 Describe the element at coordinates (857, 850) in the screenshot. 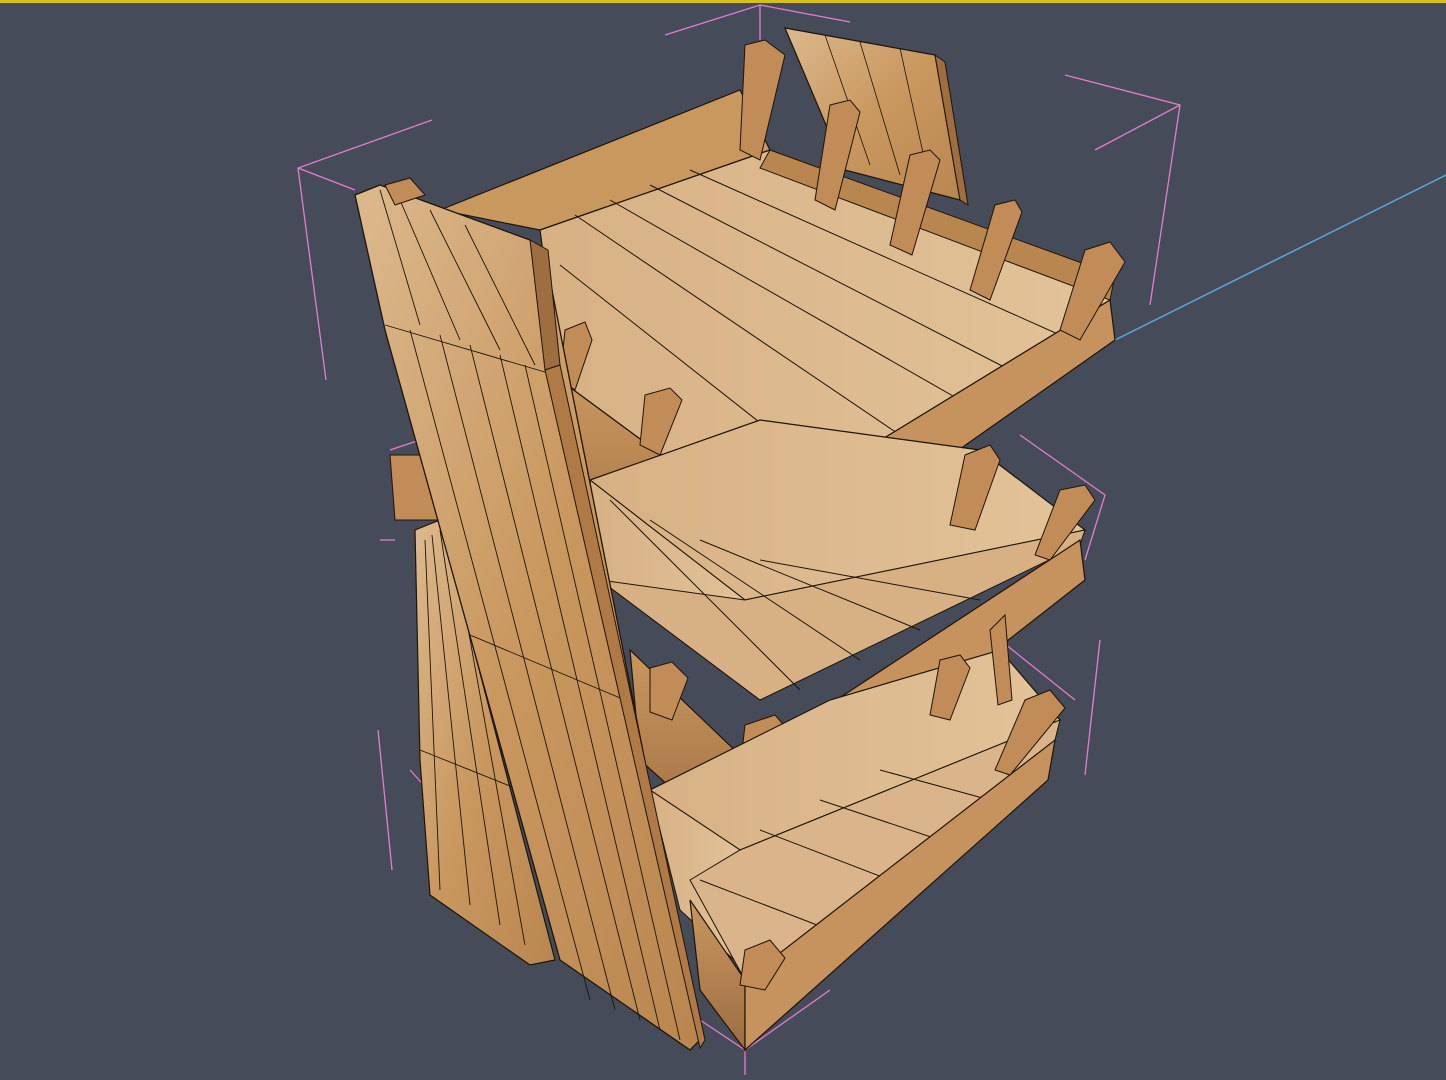

I see `bottom-shelf-tray` at that location.